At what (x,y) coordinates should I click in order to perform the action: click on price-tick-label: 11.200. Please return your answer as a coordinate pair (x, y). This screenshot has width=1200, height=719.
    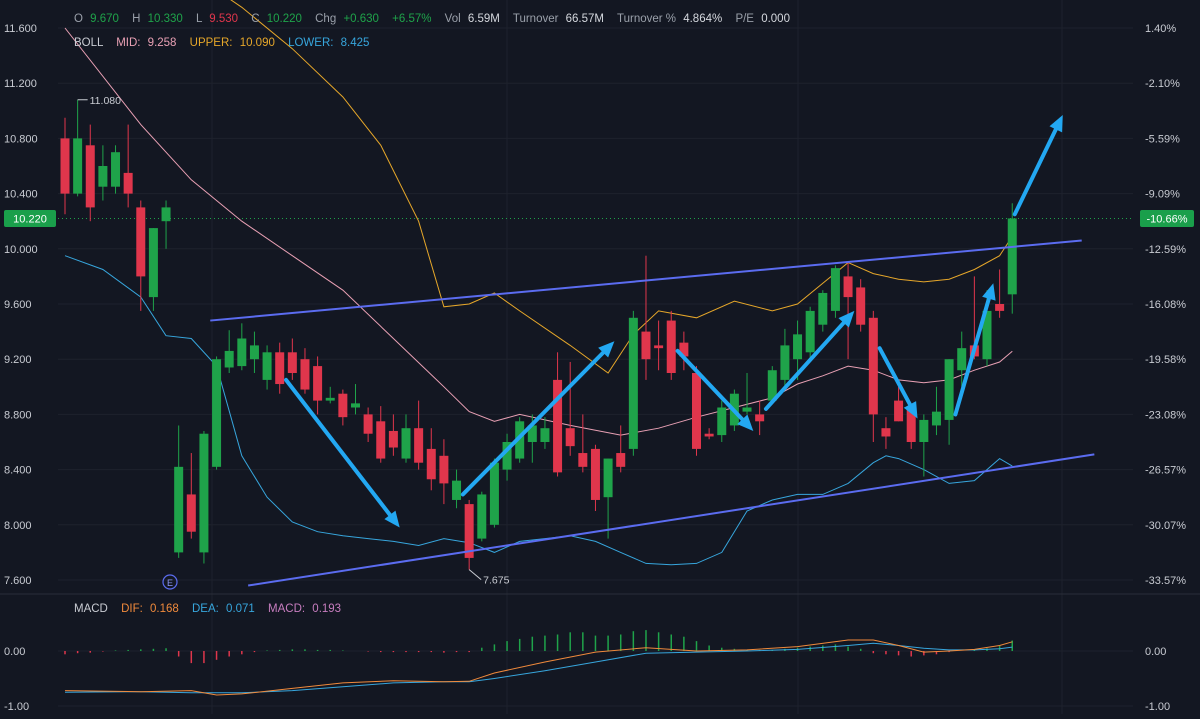
    Looking at the image, I should click on (20, 84).